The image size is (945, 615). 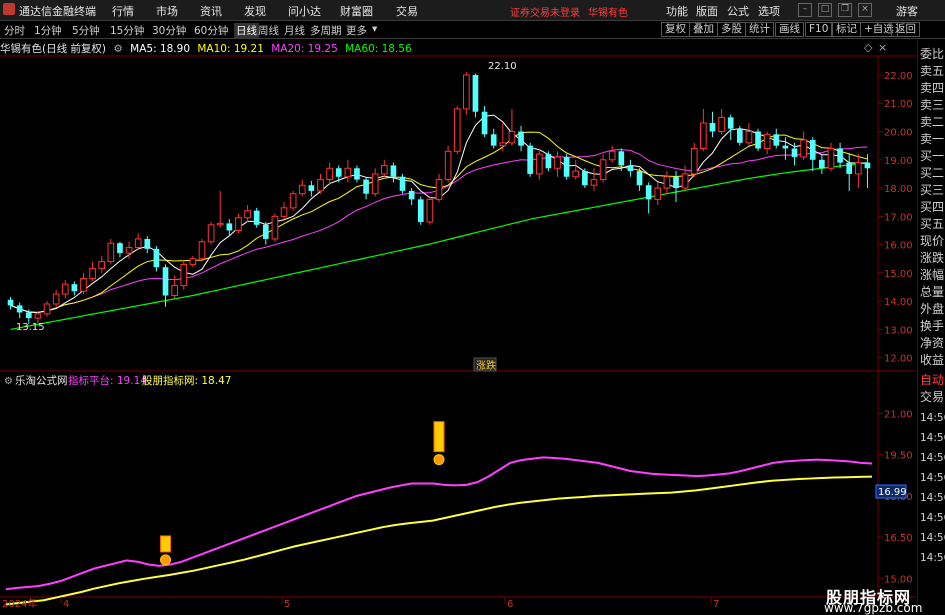 I want to click on price-tick-label: 16.00, so click(x=898, y=246).